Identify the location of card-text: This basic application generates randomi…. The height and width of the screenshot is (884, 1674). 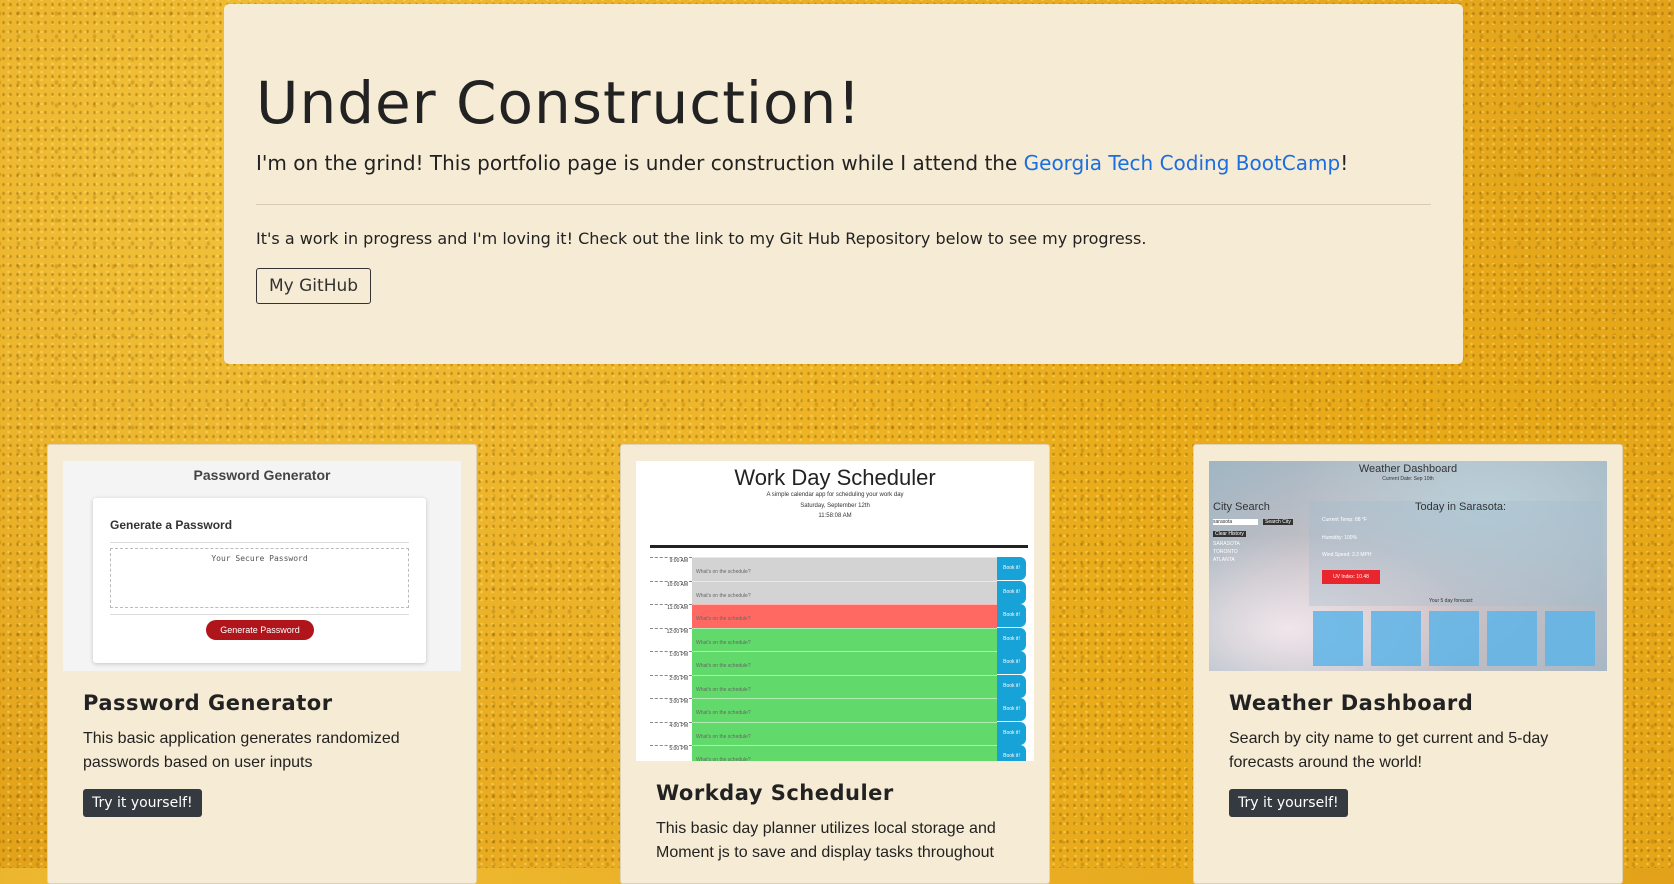
(241, 750).